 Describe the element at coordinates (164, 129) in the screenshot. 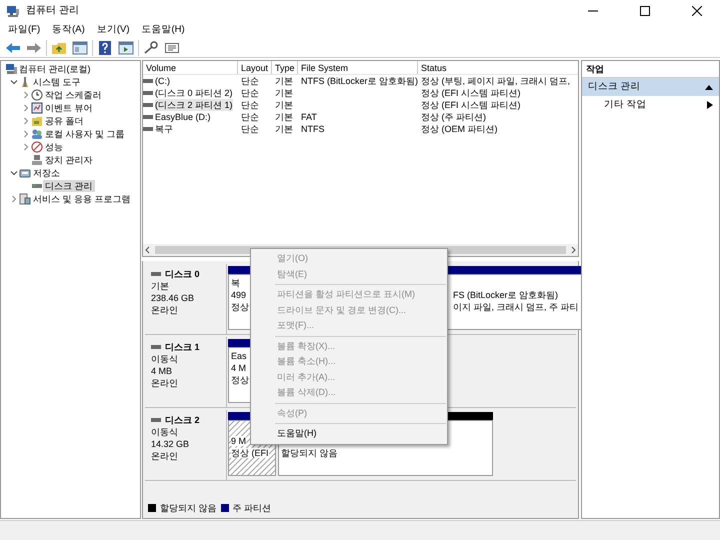

I see `table-cell: 복구` at that location.